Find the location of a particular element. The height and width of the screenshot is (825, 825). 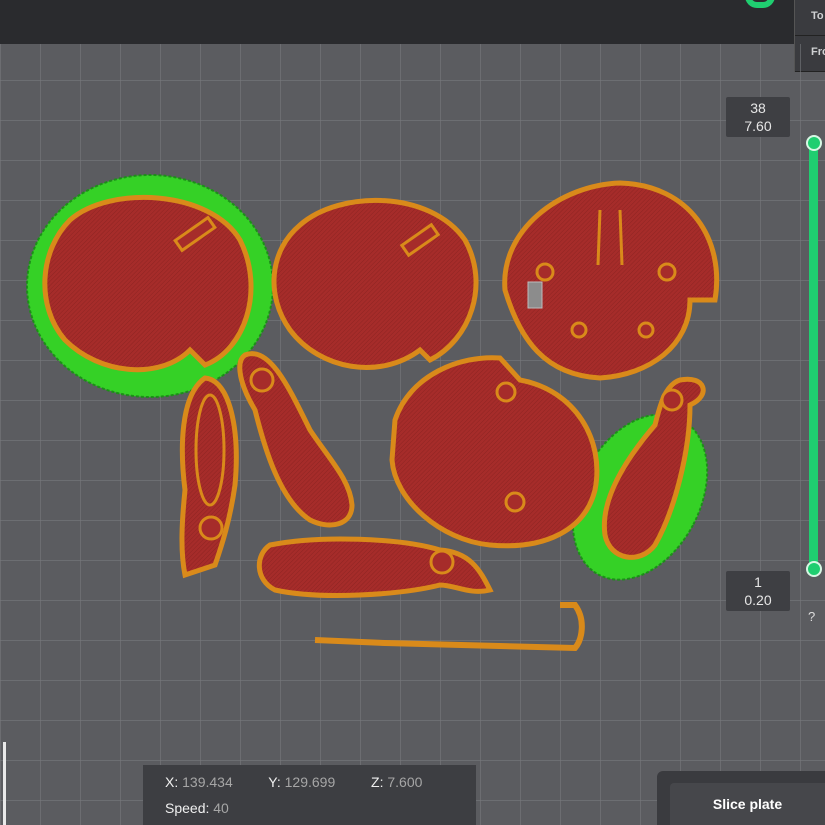

x-label: X: is located at coordinates (172, 782).